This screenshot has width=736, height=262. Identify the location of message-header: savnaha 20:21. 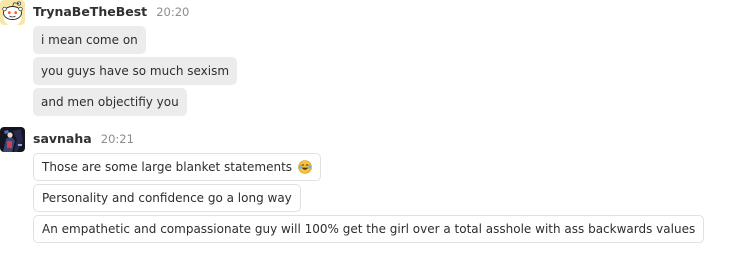
(83, 138).